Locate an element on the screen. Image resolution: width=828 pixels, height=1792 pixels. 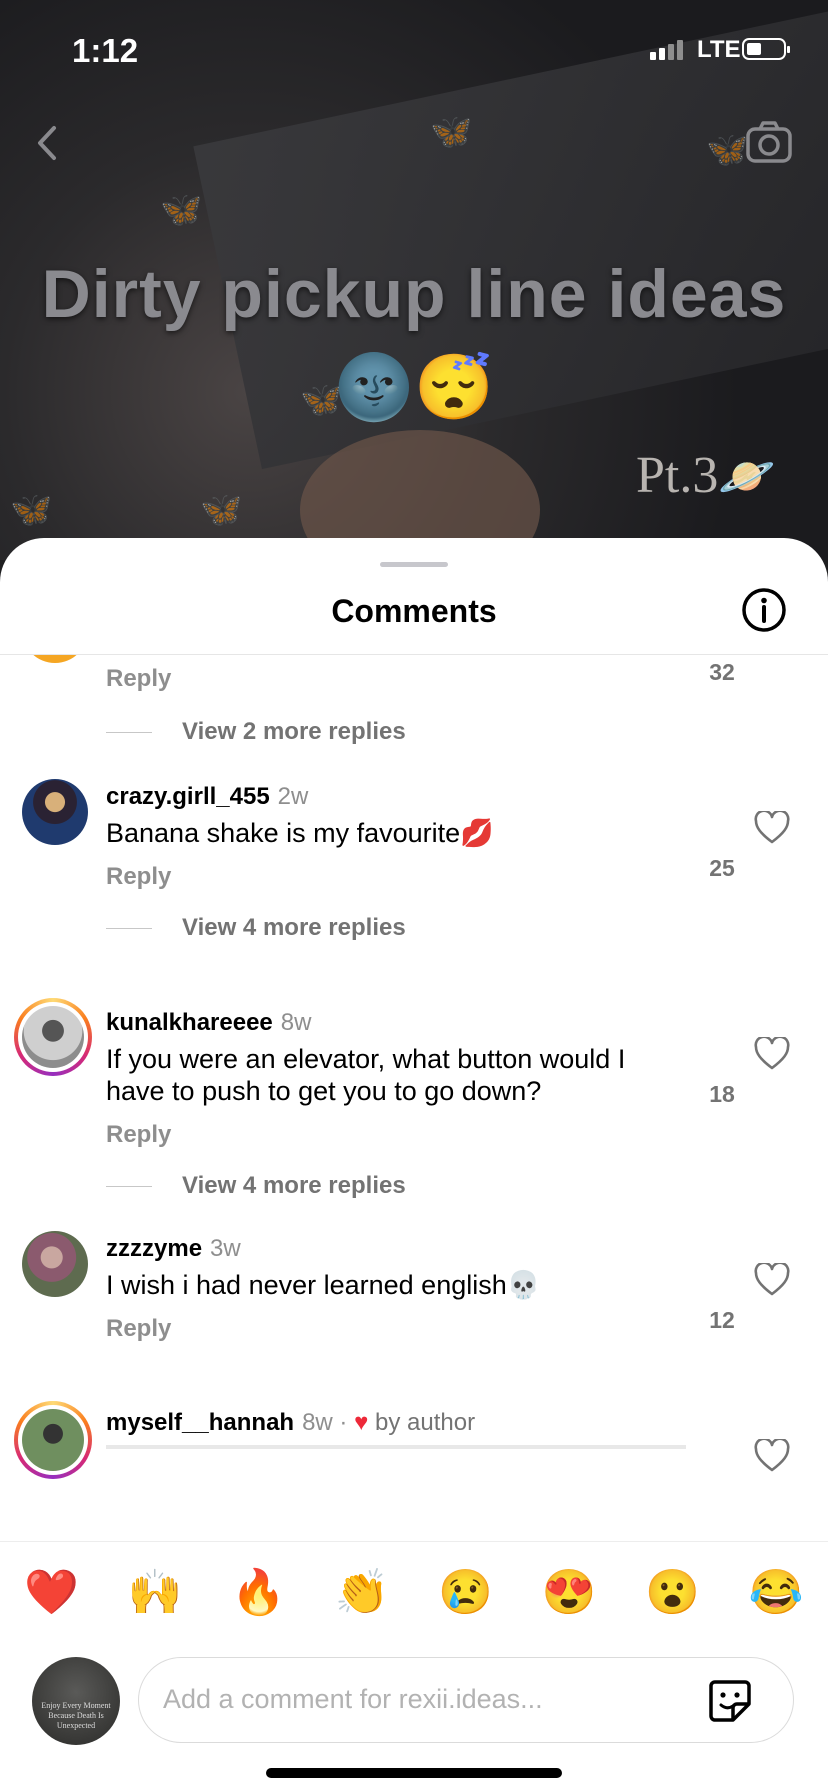
username: kunalkhareeee is located at coordinates (189, 1022).